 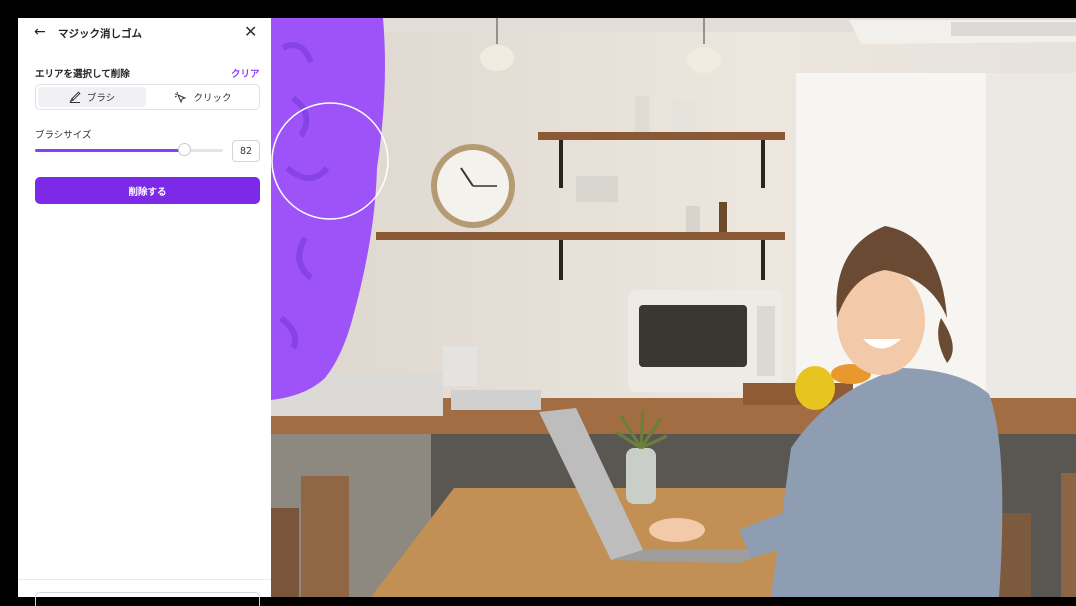 I want to click on brush-mode-label: ブラシ, so click(x=101, y=98).